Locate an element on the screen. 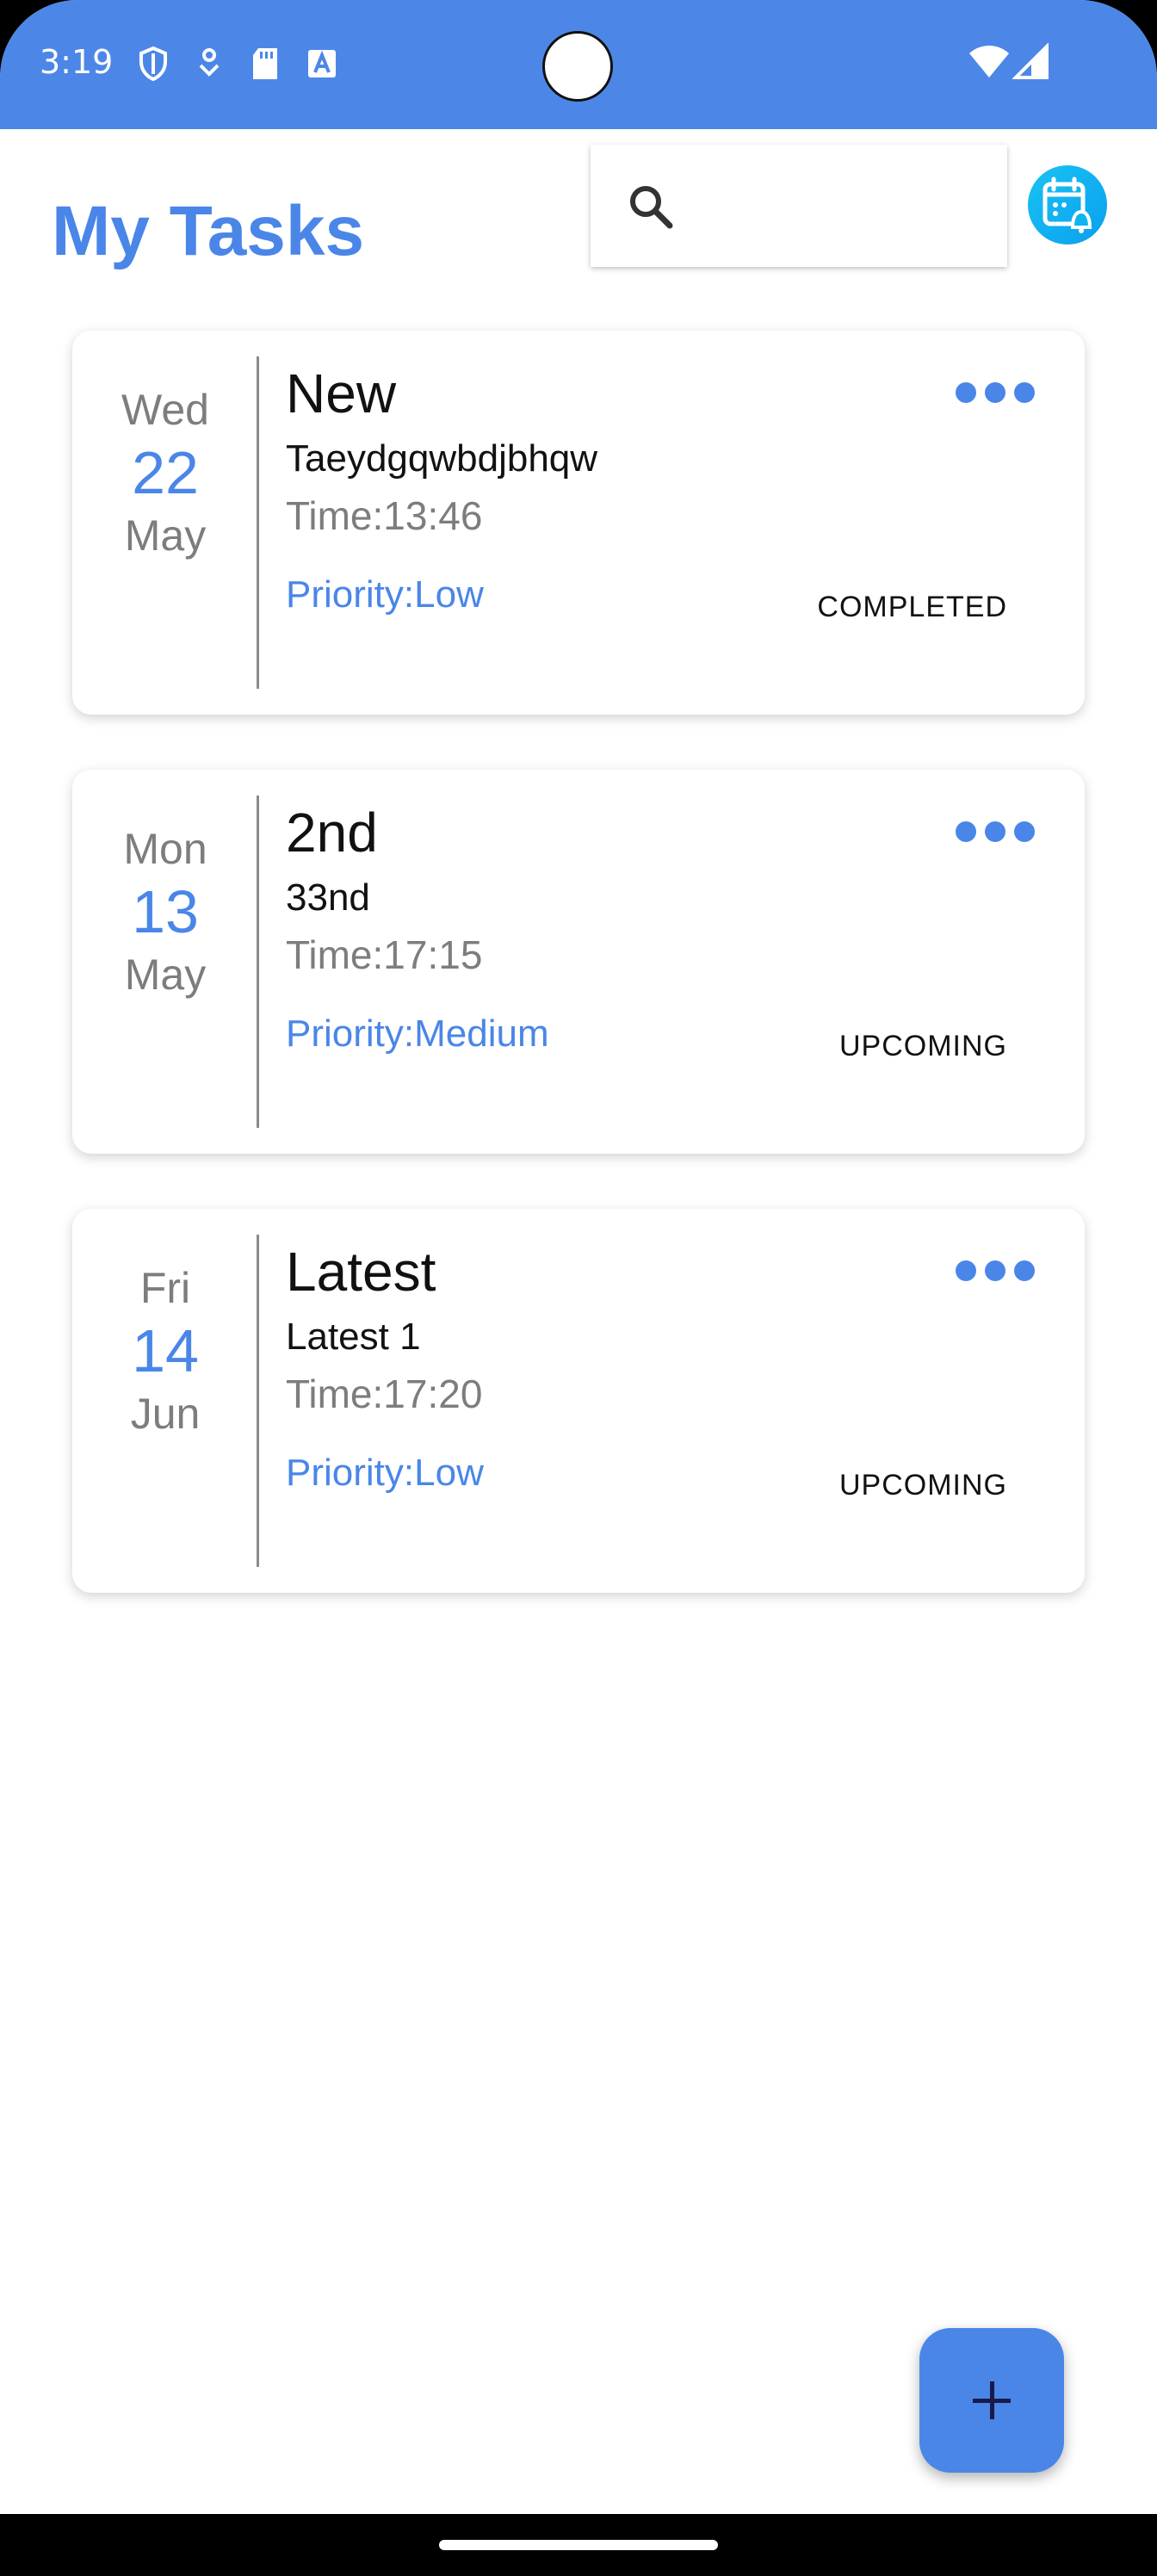  task-priority: Priority:Medium is located at coordinates (417, 1033).